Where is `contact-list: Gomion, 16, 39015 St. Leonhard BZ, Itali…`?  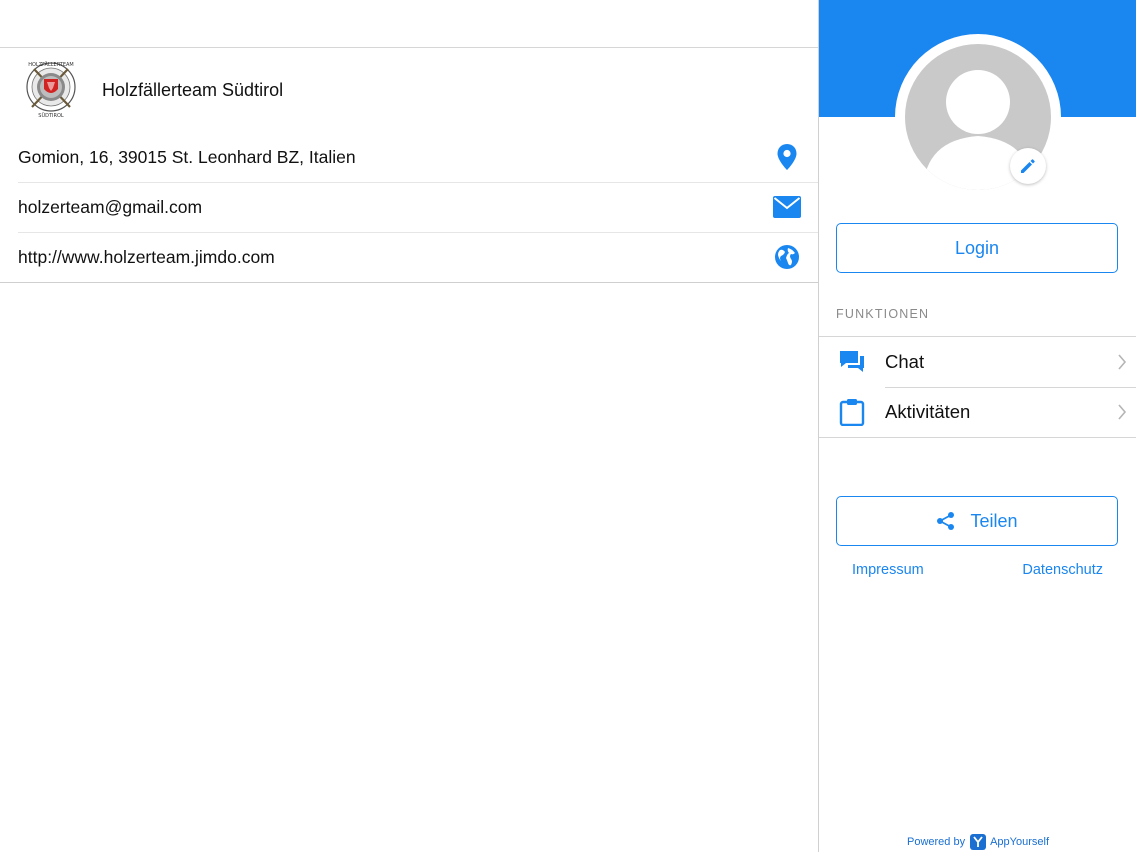 contact-list: Gomion, 16, 39015 St. Leonhard BZ, Itali… is located at coordinates (409, 207).